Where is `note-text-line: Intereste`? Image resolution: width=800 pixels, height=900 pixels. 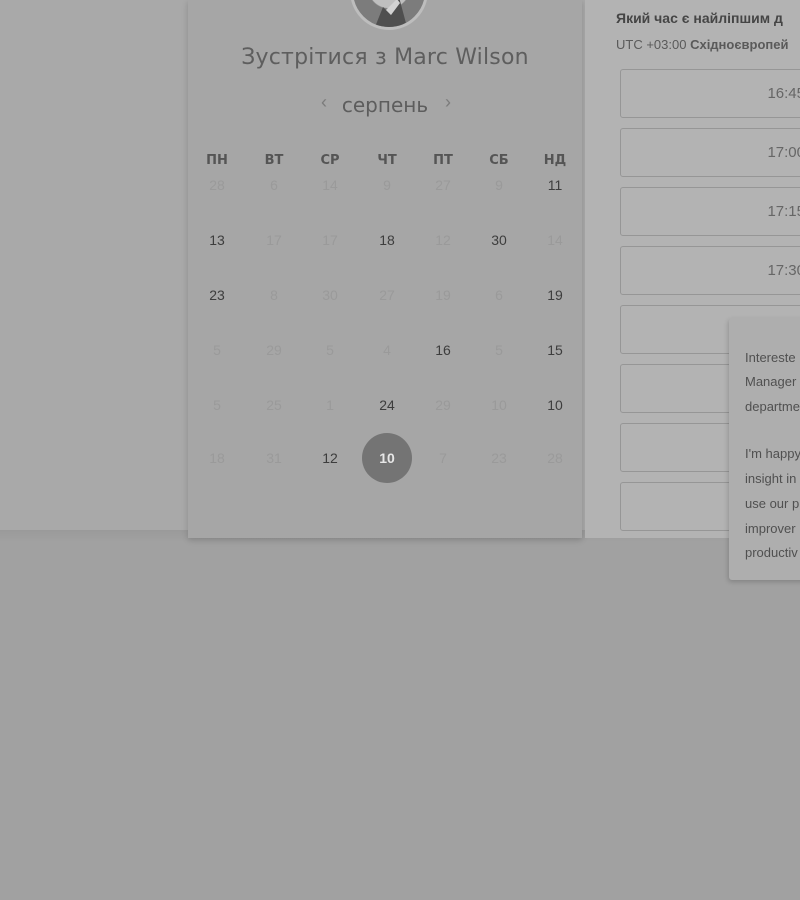 note-text-line: Intereste is located at coordinates (770, 357).